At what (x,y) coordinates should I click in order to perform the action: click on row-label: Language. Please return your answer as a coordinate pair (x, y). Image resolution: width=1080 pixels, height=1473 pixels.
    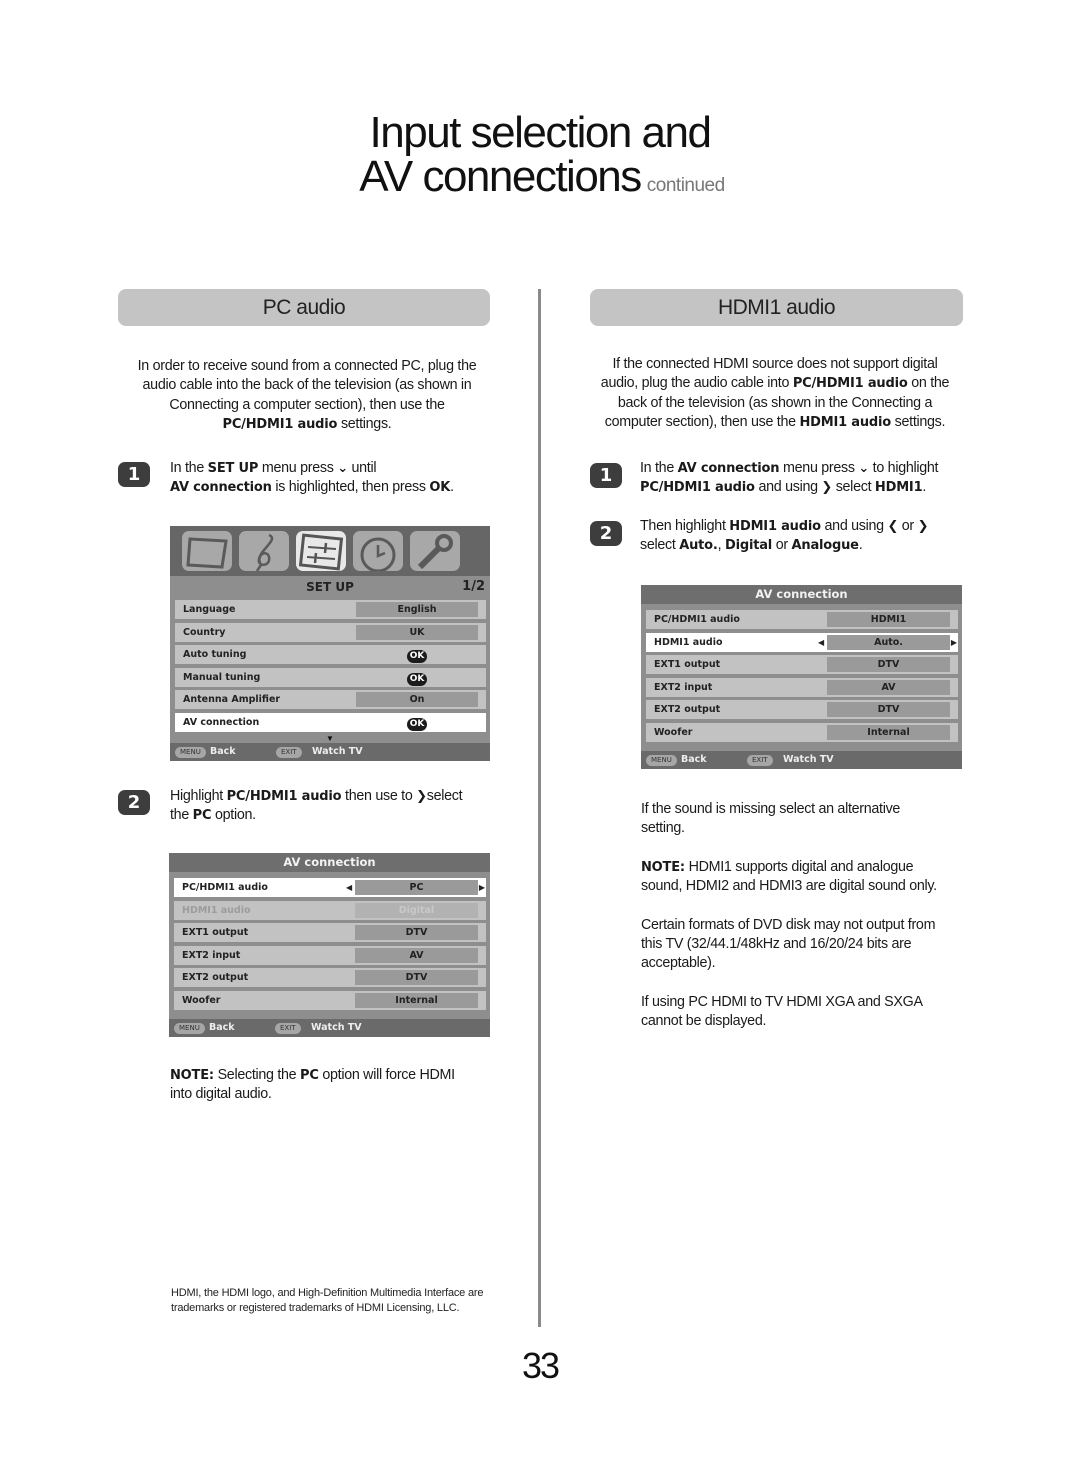
    Looking at the image, I should click on (209, 609).